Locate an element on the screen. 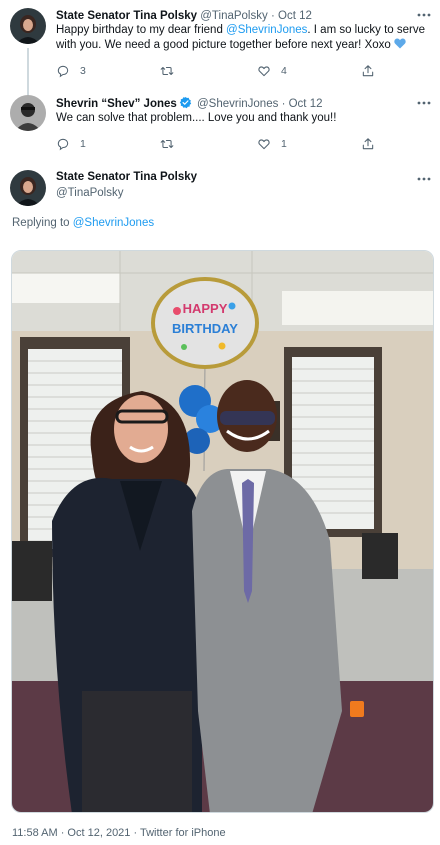 The image size is (440, 845). reply-button: 3 is located at coordinates (71, 71).